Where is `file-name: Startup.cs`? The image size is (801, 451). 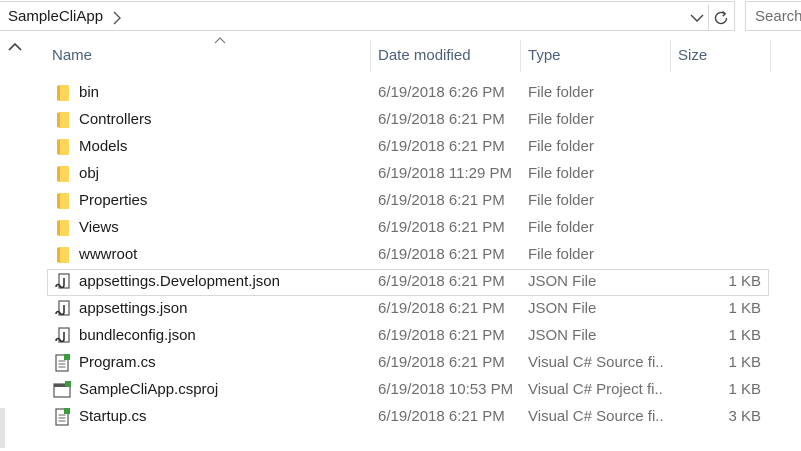
file-name: Startup.cs is located at coordinates (113, 416).